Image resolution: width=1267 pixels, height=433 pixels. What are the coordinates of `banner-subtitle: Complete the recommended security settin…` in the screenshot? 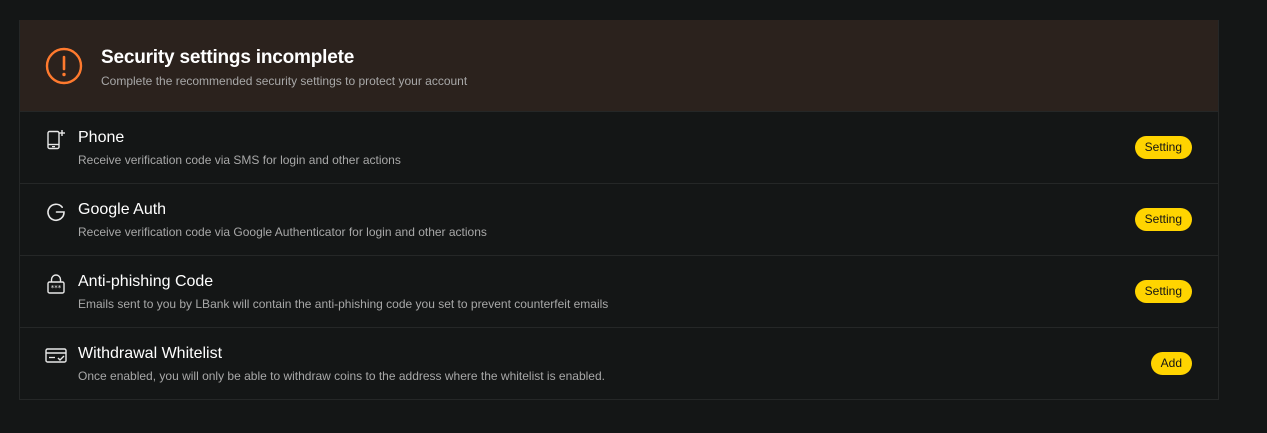 It's located at (284, 81).